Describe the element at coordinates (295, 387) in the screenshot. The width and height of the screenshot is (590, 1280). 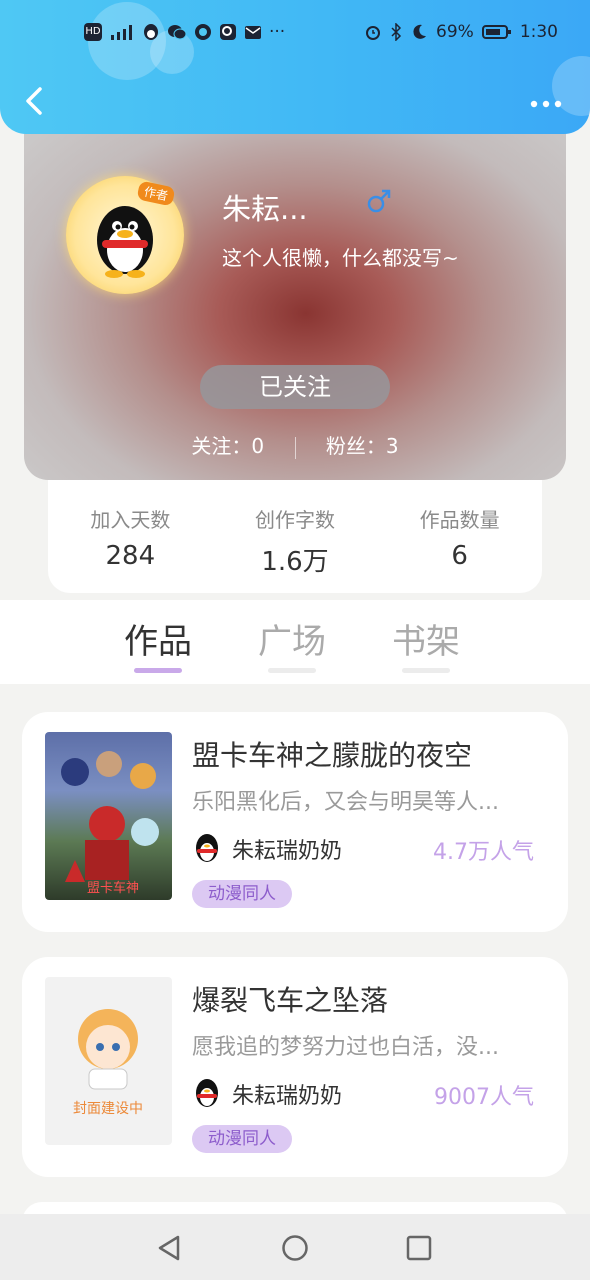
I see `follow-button: 已关注` at that location.